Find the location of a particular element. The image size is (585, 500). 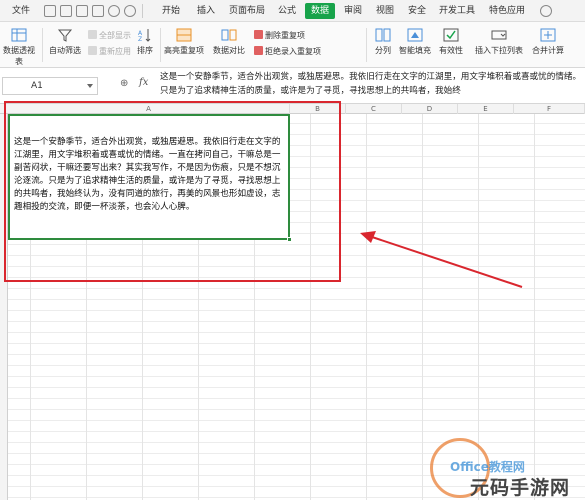

data-compare-icon is located at coordinates (229, 35).